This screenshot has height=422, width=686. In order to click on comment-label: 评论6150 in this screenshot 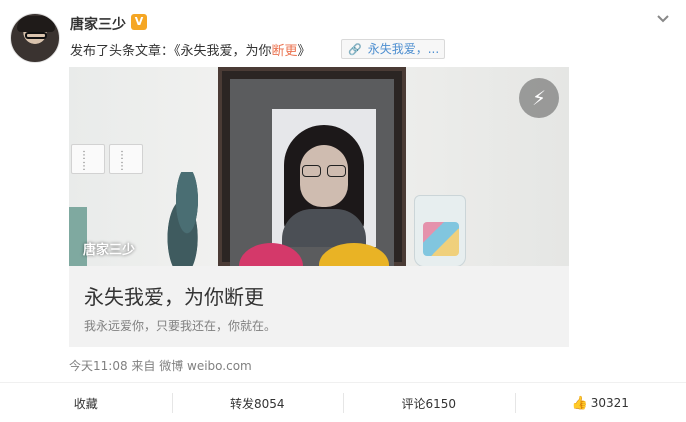, I will do `click(429, 403)`.